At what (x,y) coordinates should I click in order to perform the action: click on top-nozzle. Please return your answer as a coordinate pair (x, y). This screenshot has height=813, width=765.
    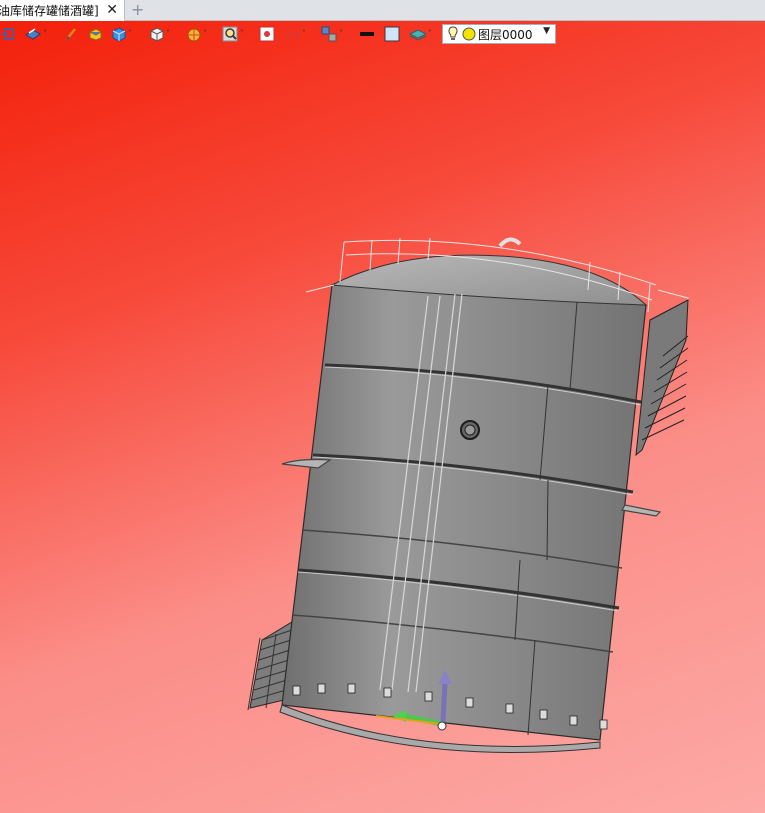
    Looking at the image, I should click on (510, 242).